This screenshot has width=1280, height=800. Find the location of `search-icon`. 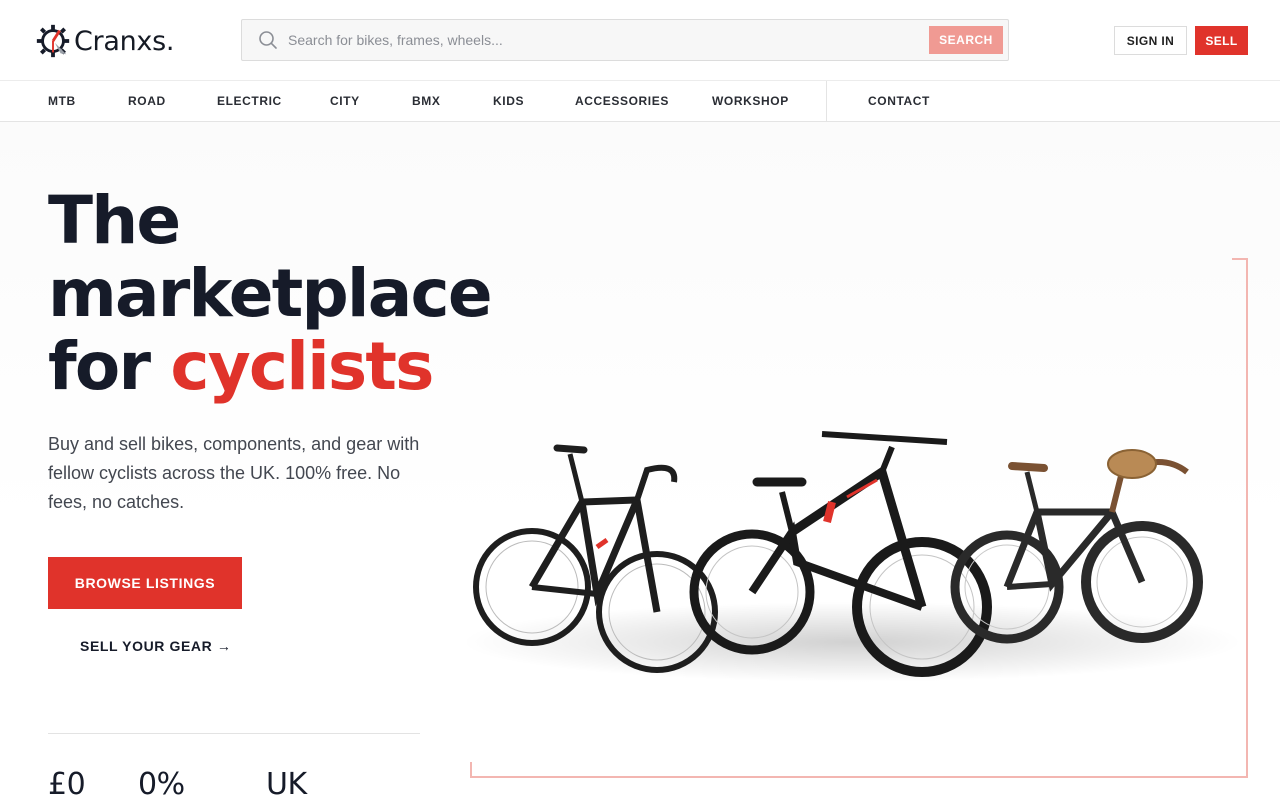

search-icon is located at coordinates (268, 40).